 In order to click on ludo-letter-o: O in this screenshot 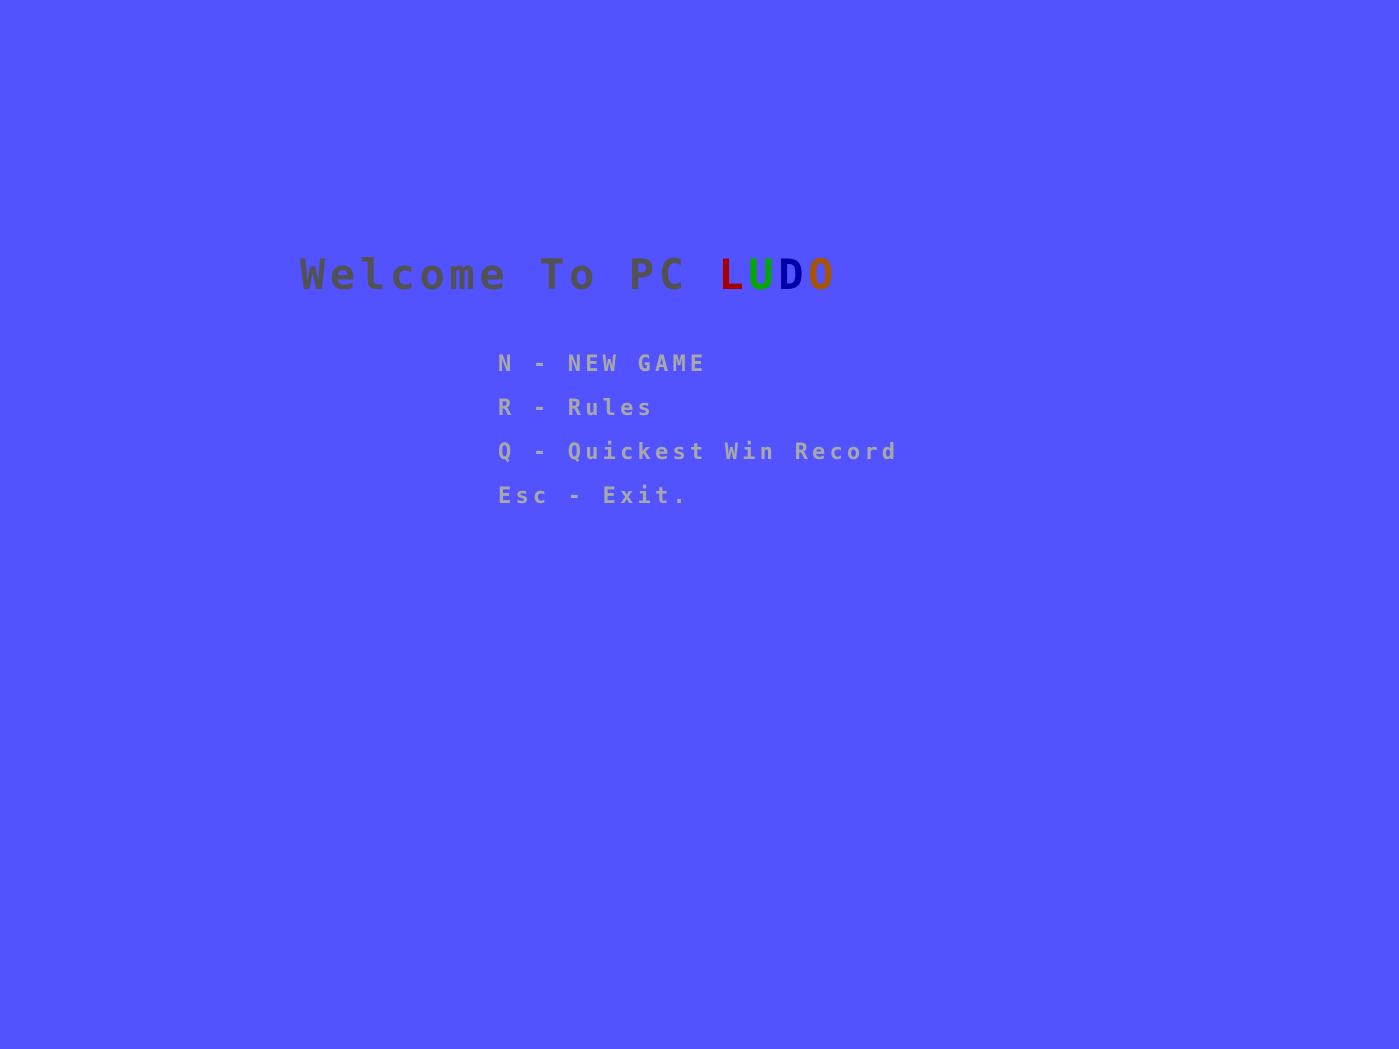, I will do `click(823, 274)`.